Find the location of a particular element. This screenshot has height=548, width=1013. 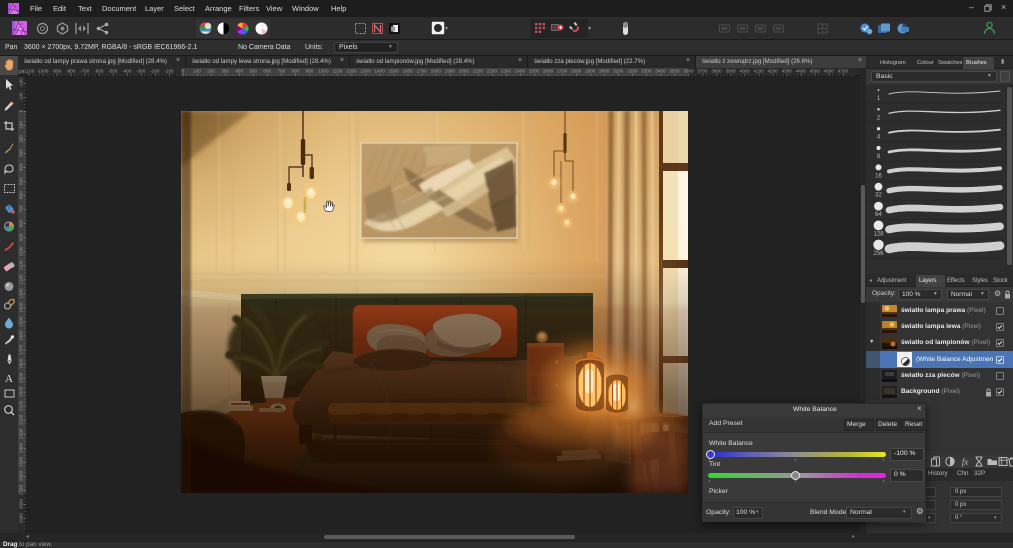

svg-text: 64 is located at coordinates (878, 215).